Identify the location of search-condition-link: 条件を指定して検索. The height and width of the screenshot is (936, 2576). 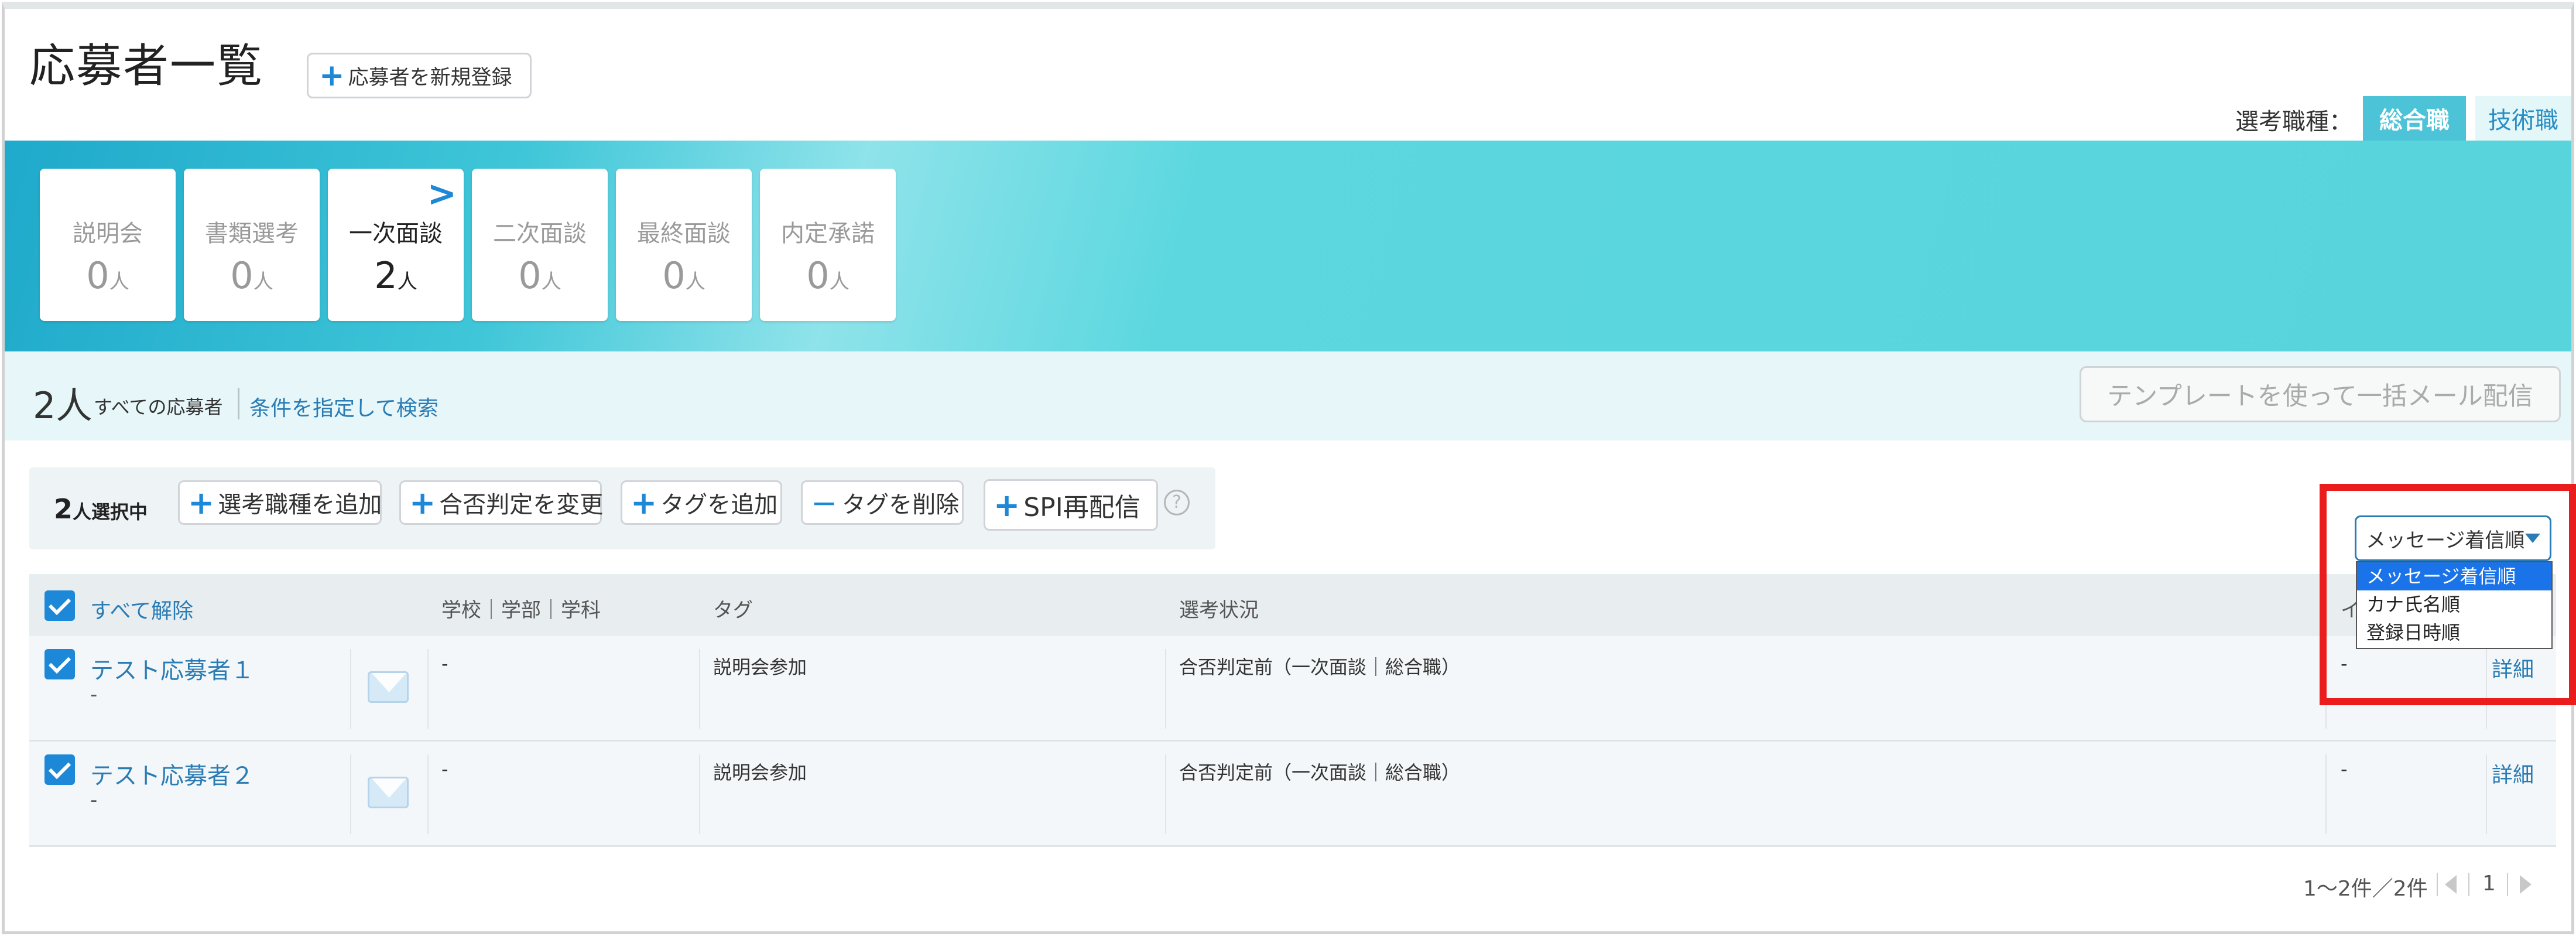
(344, 406).